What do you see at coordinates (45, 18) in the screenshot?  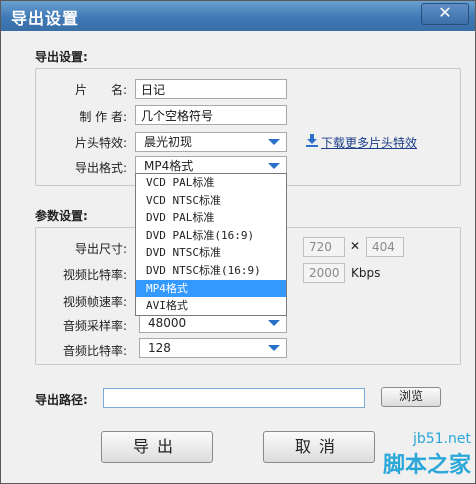 I see `window-title: 导出设置` at bounding box center [45, 18].